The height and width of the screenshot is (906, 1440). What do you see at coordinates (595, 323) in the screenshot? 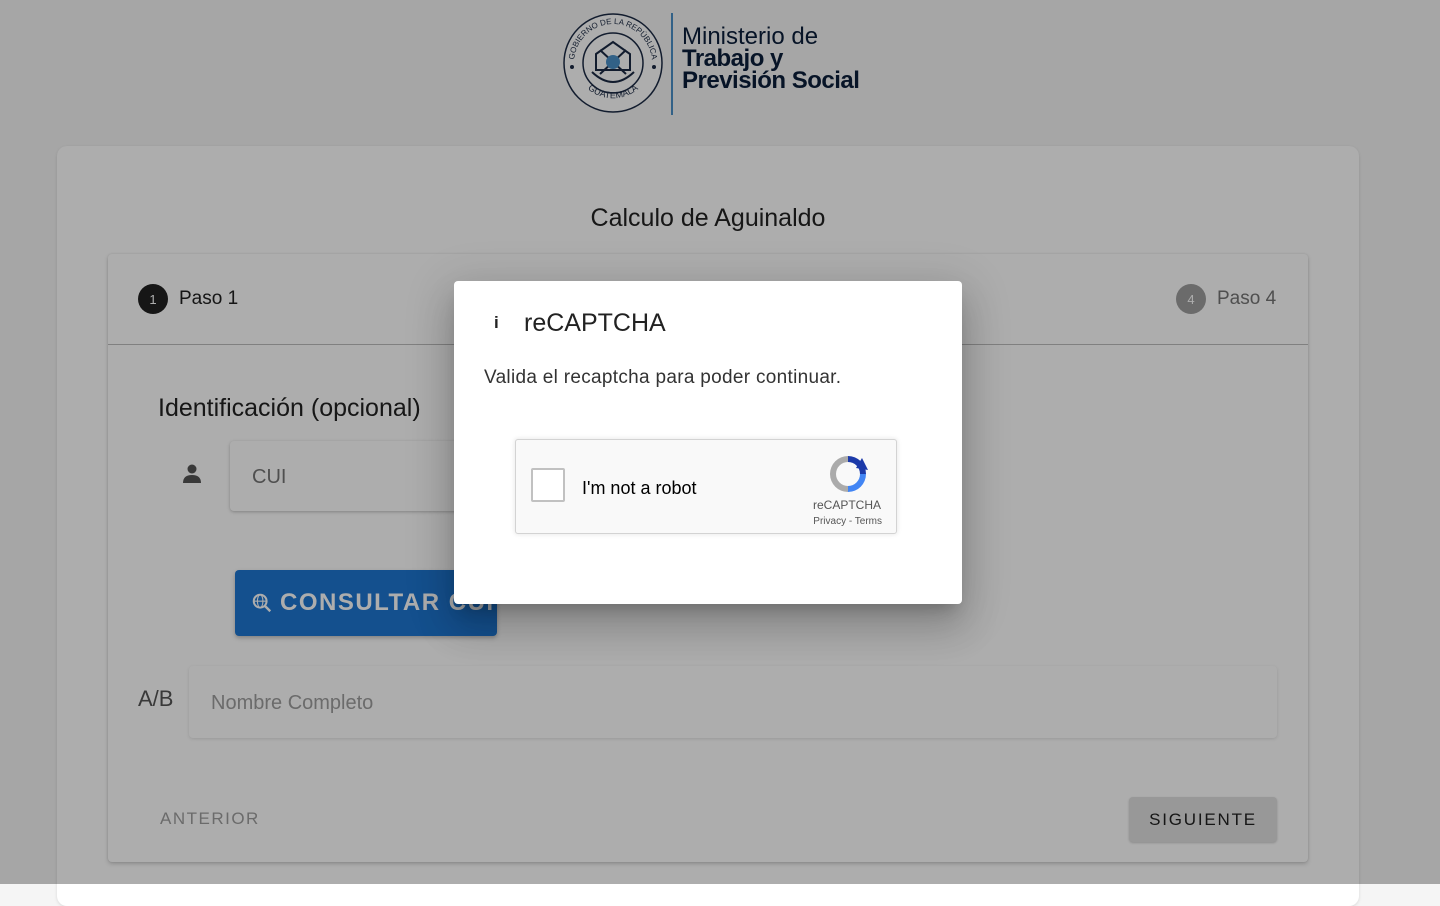
I see `dialog-title: reCAPTCHA` at bounding box center [595, 323].